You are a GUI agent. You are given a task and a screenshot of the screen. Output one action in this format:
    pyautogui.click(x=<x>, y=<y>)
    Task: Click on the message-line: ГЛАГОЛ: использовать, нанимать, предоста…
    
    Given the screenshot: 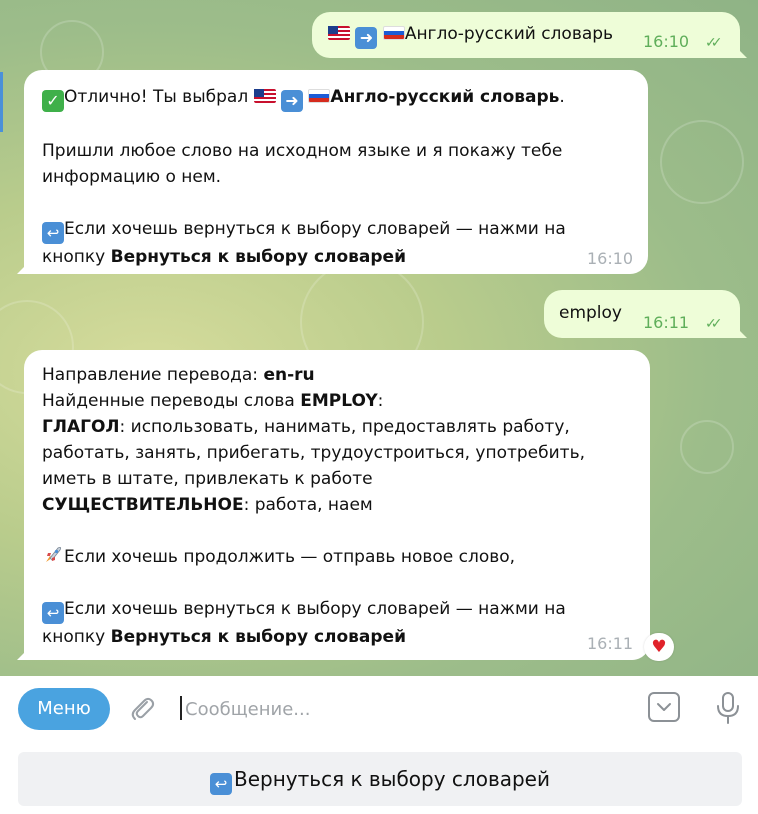 What is the action you would take?
    pyautogui.click(x=313, y=453)
    